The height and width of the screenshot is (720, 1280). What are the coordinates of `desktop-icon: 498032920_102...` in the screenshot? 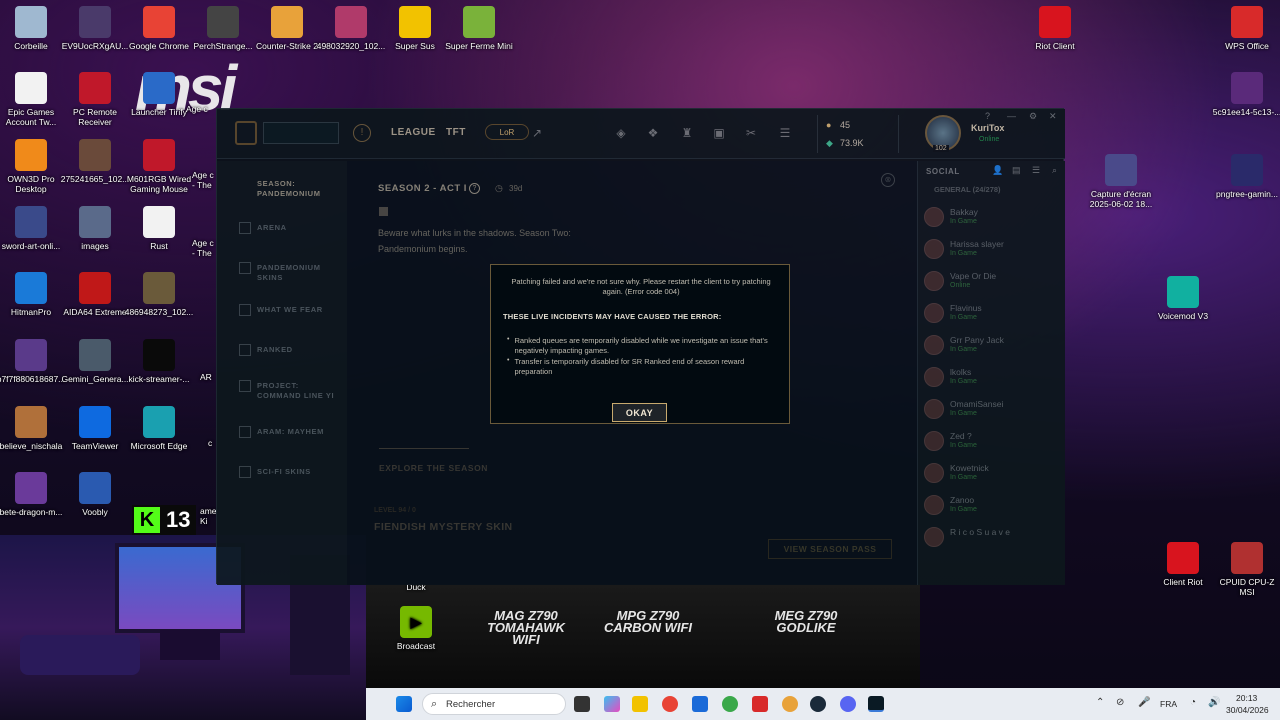 It's located at (351, 28).